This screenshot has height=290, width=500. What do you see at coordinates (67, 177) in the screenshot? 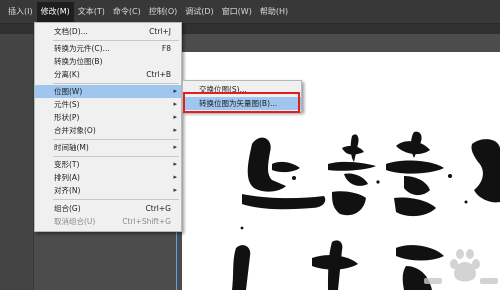
I see `menu-item-label: 排列(A)` at bounding box center [67, 177].